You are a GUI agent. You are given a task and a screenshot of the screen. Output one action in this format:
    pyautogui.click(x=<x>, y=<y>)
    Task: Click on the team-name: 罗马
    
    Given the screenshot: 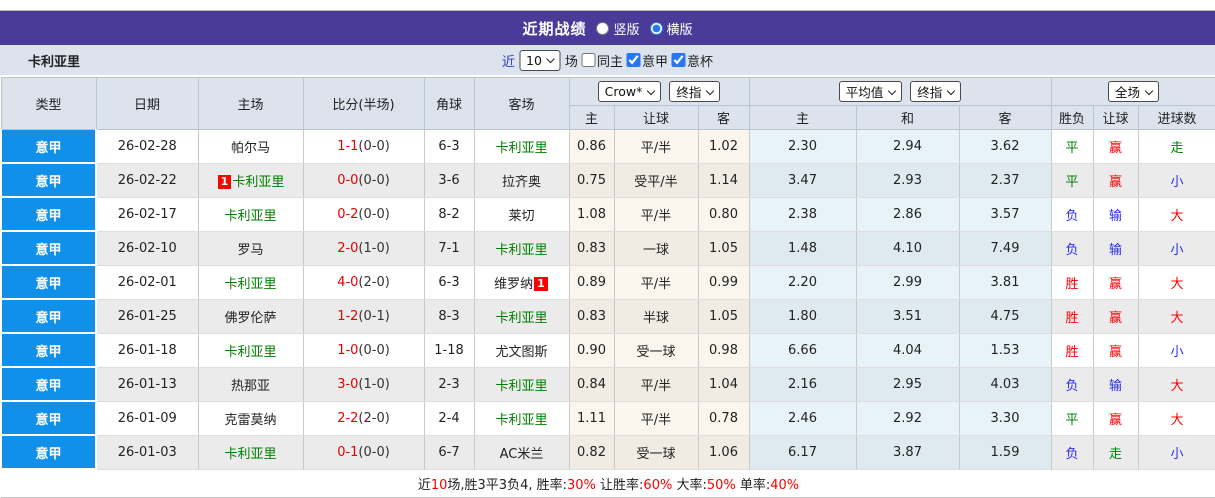 What is the action you would take?
    pyautogui.click(x=250, y=250)
    